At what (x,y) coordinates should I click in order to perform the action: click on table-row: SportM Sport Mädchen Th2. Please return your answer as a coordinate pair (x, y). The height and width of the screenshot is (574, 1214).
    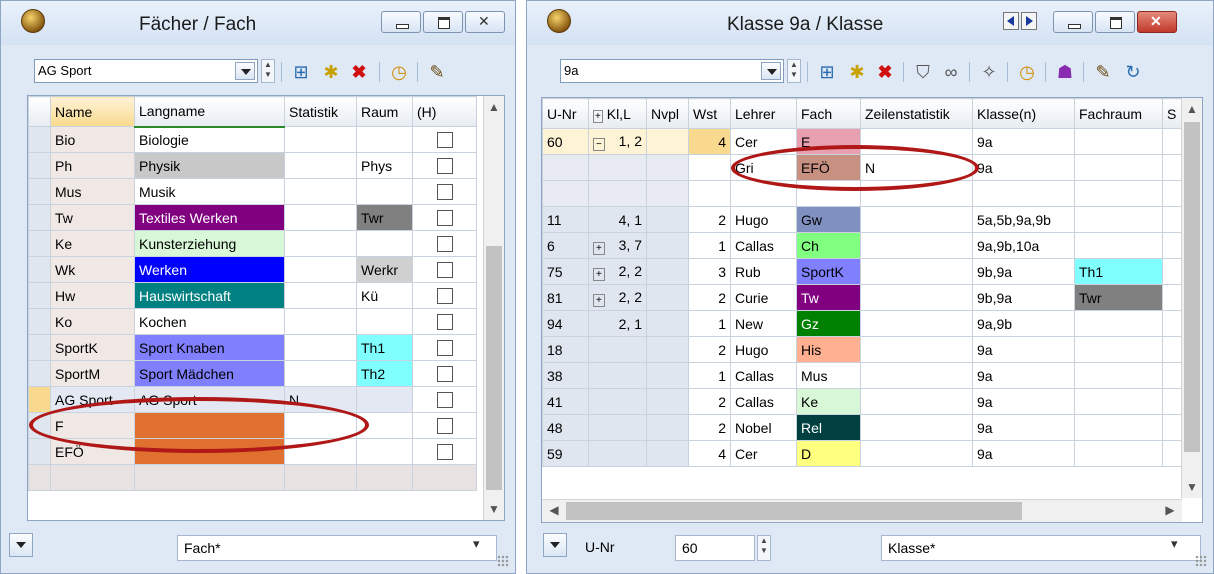
    Looking at the image, I should click on (252, 373).